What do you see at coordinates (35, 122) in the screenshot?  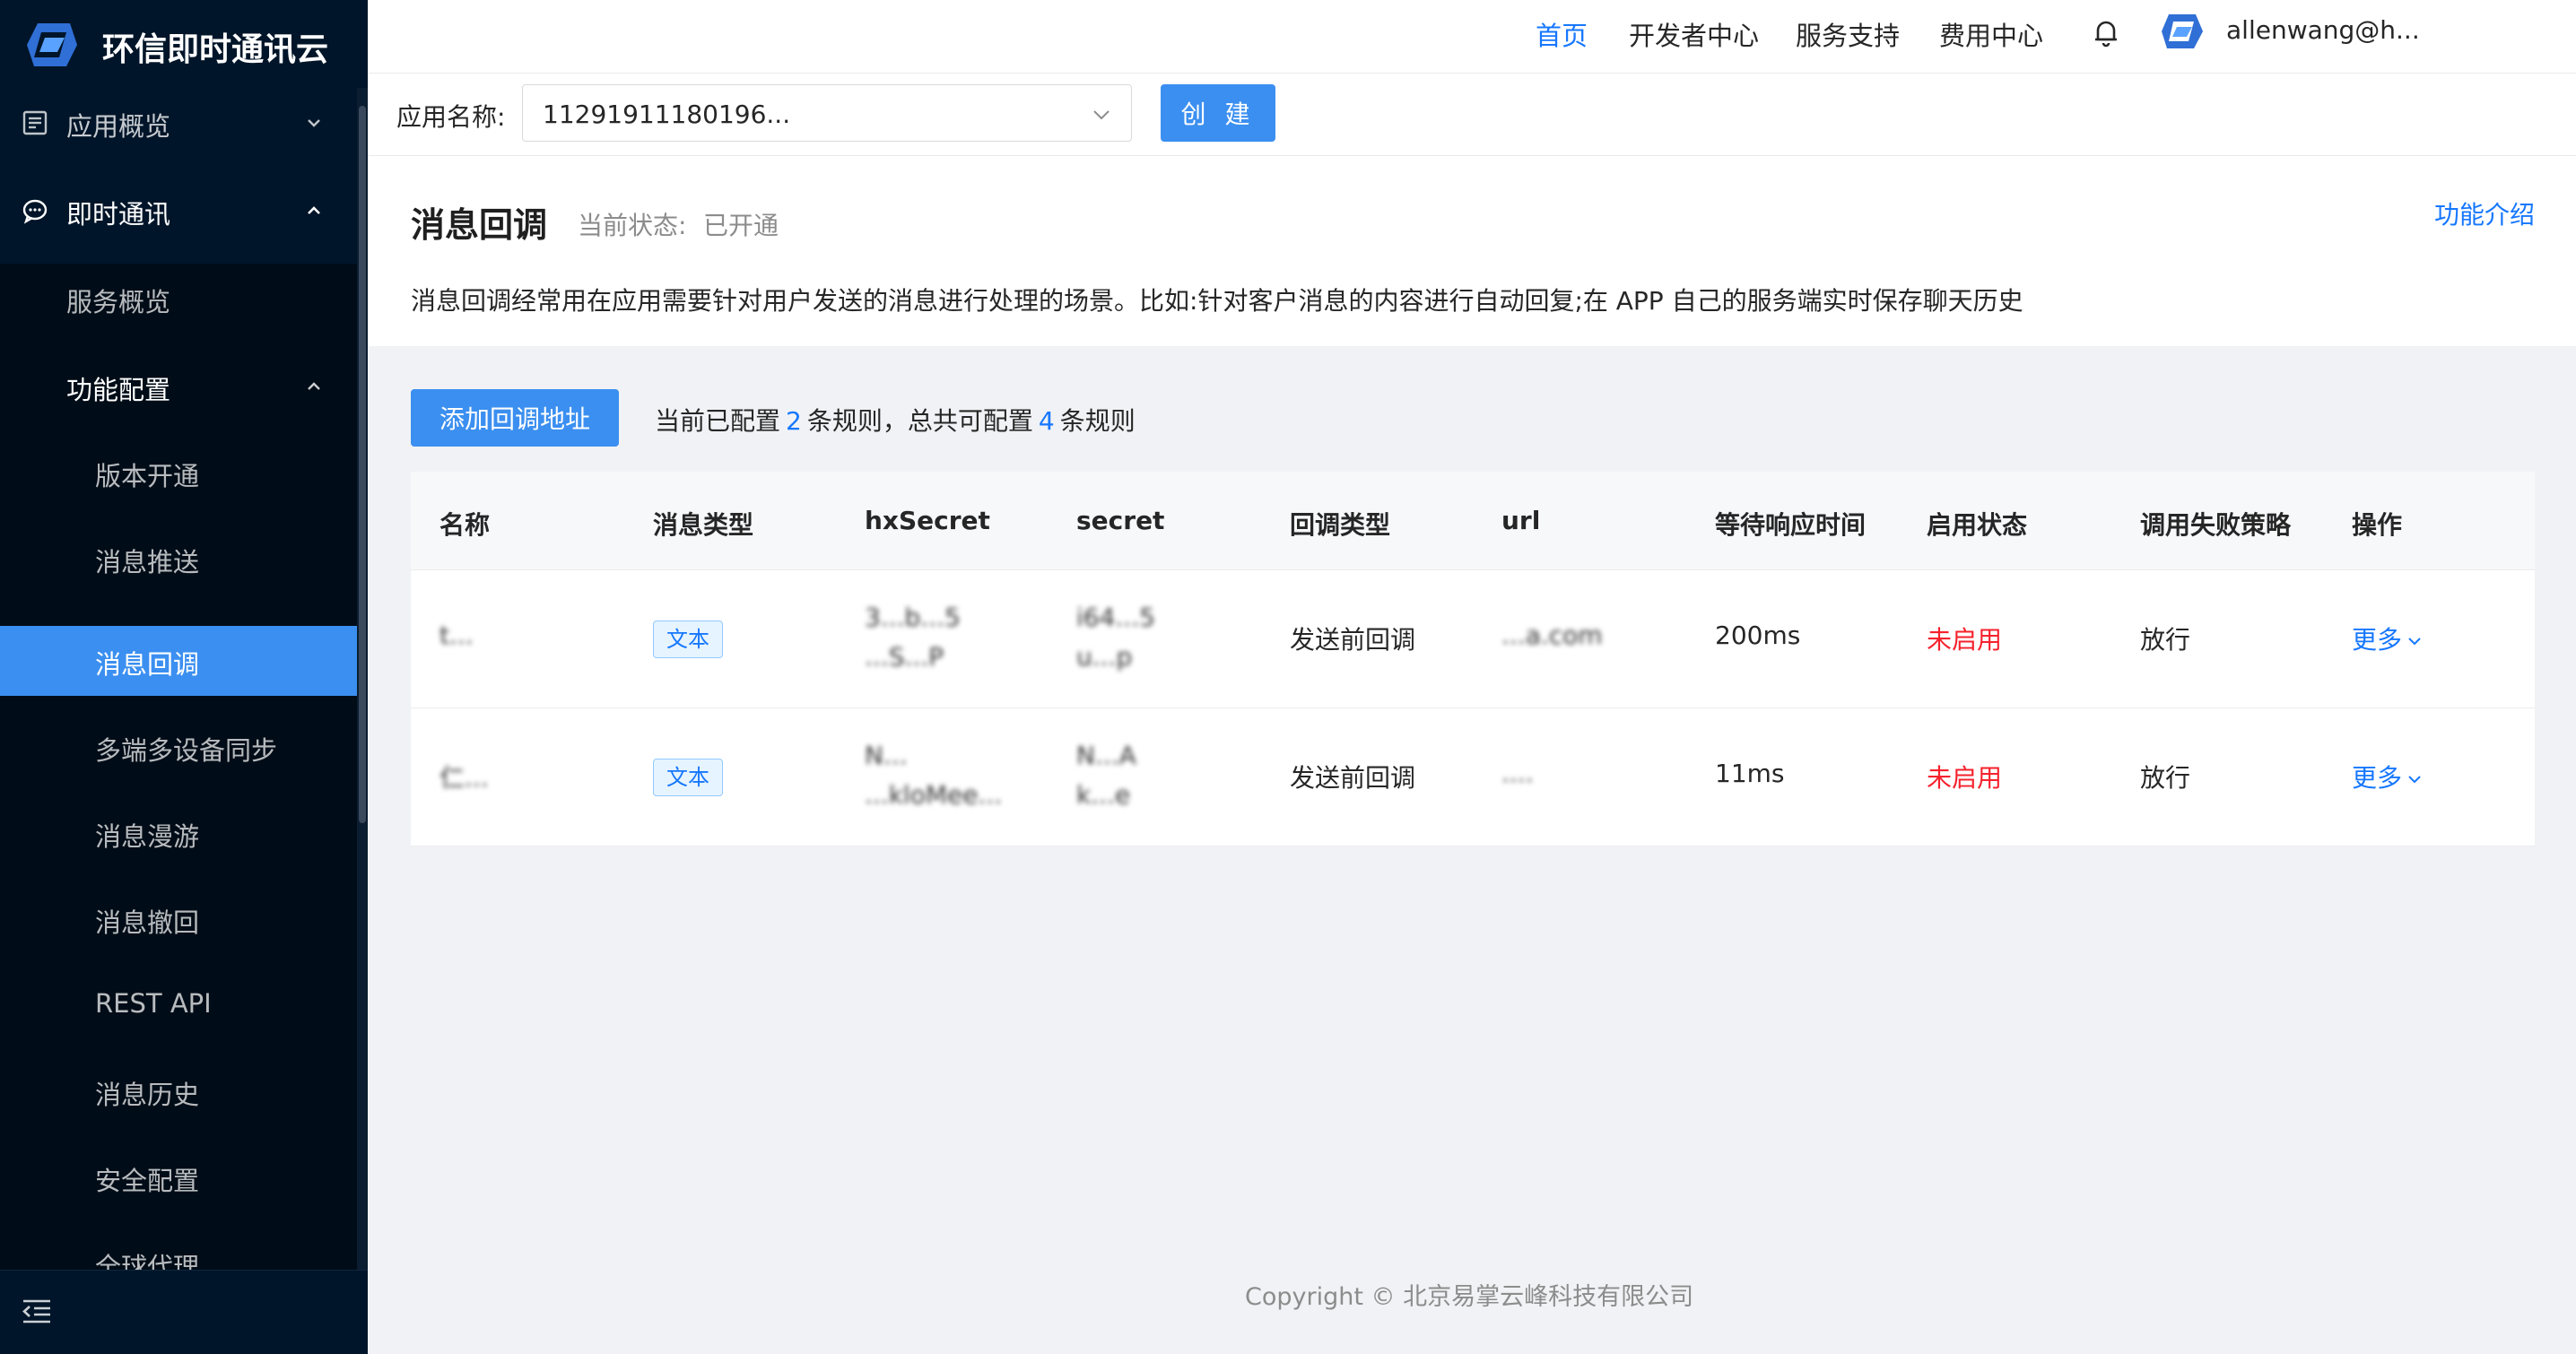 I see `overview-icon` at bounding box center [35, 122].